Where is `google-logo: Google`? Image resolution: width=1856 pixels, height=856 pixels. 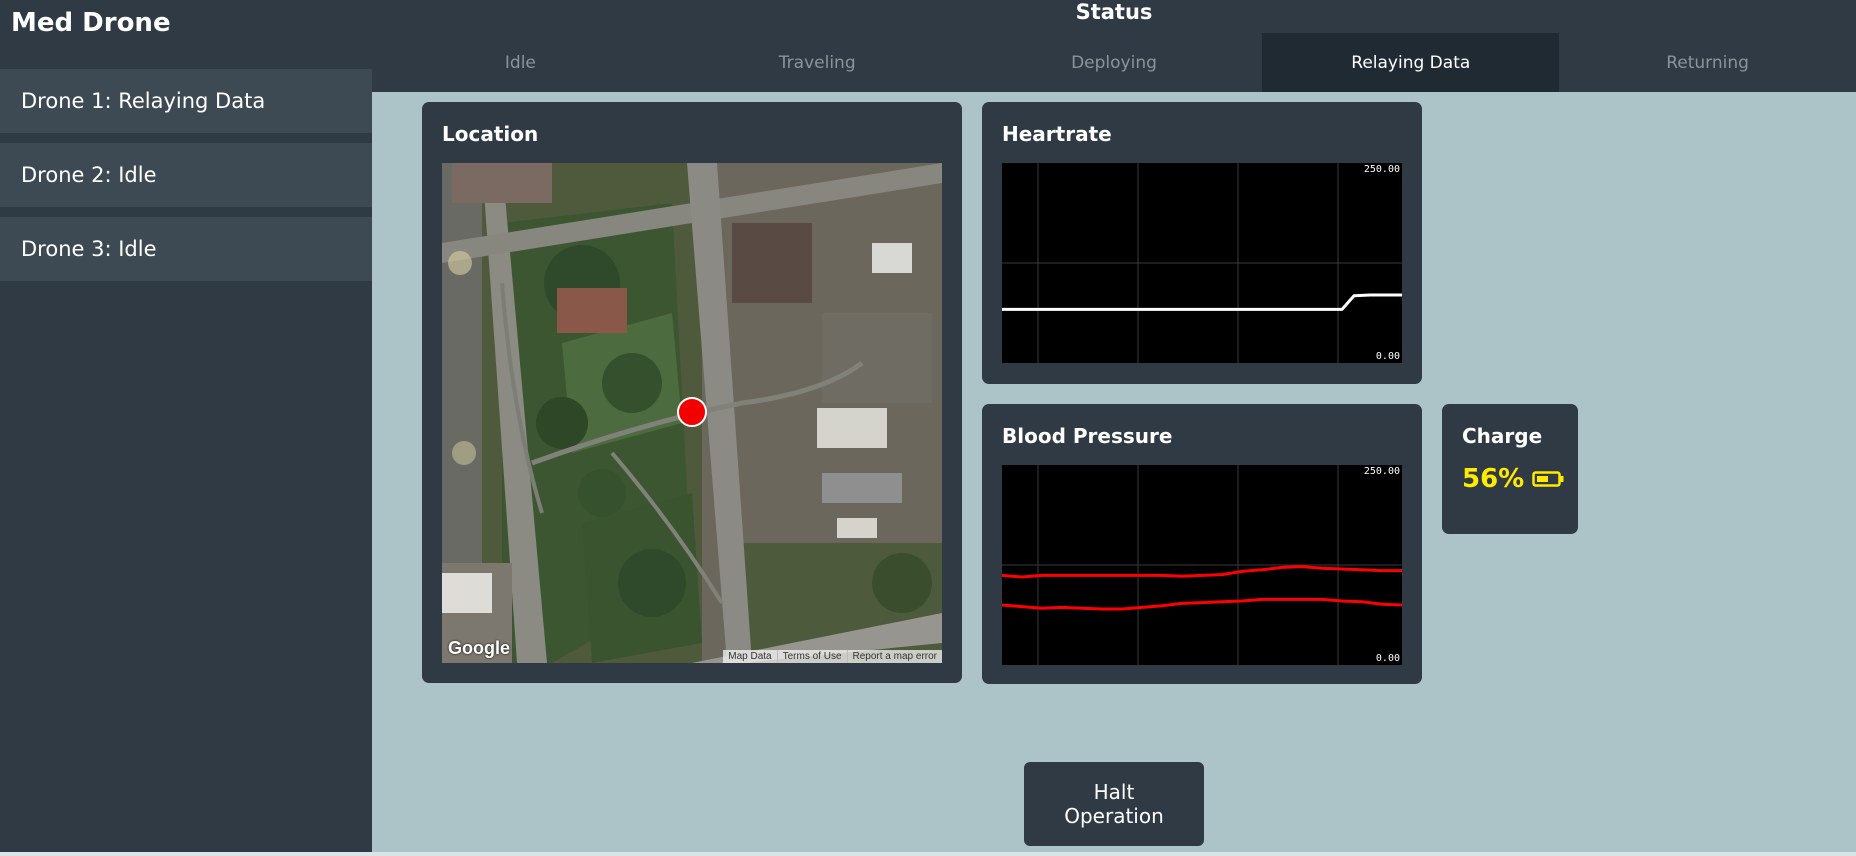 google-logo: Google is located at coordinates (479, 648).